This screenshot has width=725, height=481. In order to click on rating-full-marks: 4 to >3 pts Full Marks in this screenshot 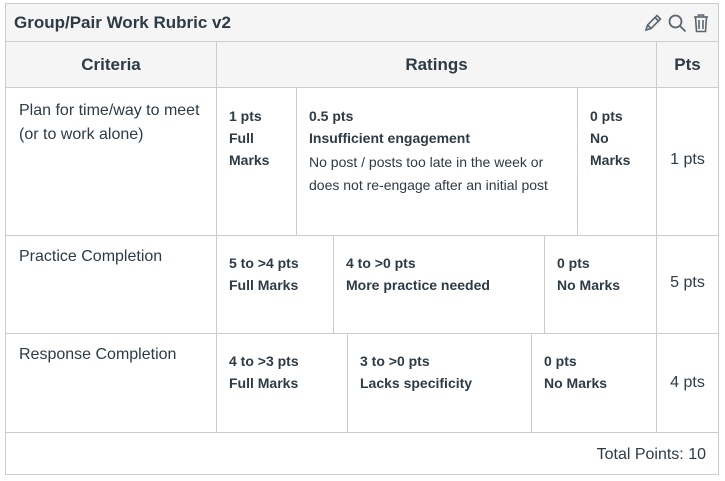, I will do `click(286, 372)`.